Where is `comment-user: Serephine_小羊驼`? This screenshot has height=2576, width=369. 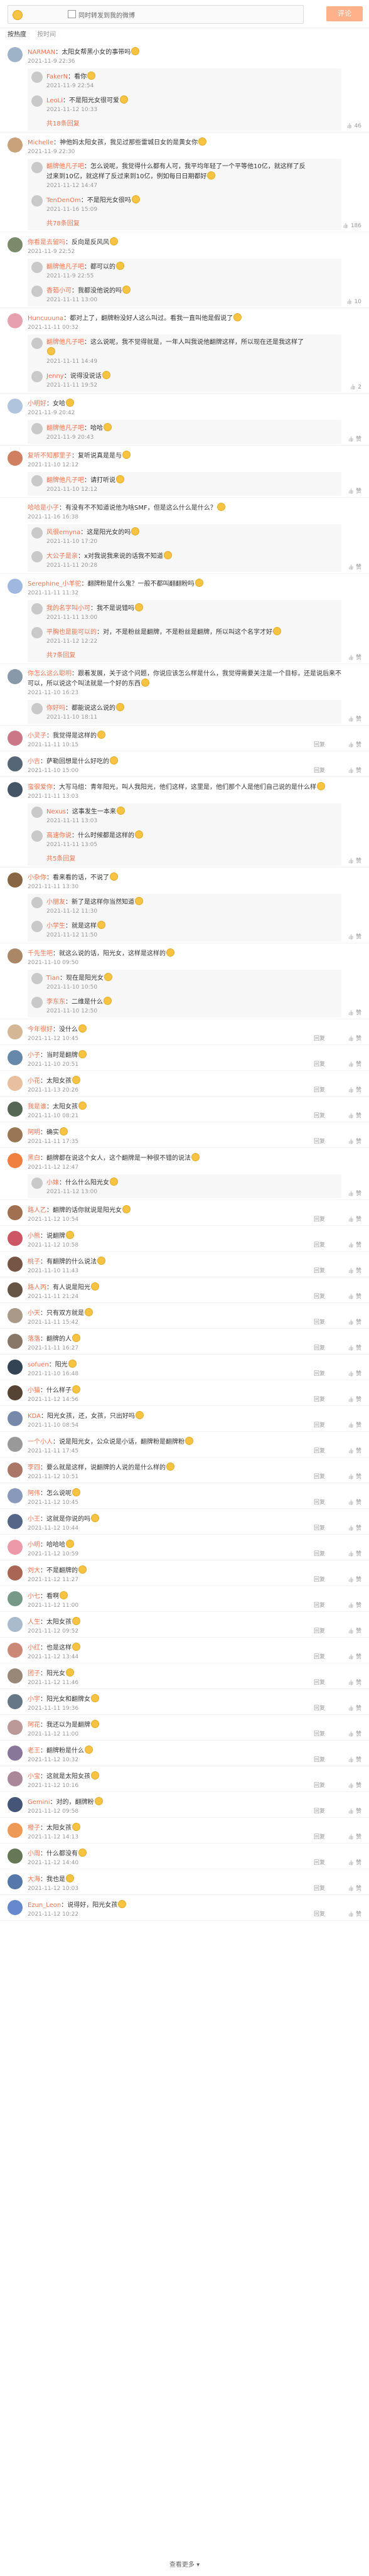
comment-user: Serephine_小羊驼 is located at coordinates (55, 584).